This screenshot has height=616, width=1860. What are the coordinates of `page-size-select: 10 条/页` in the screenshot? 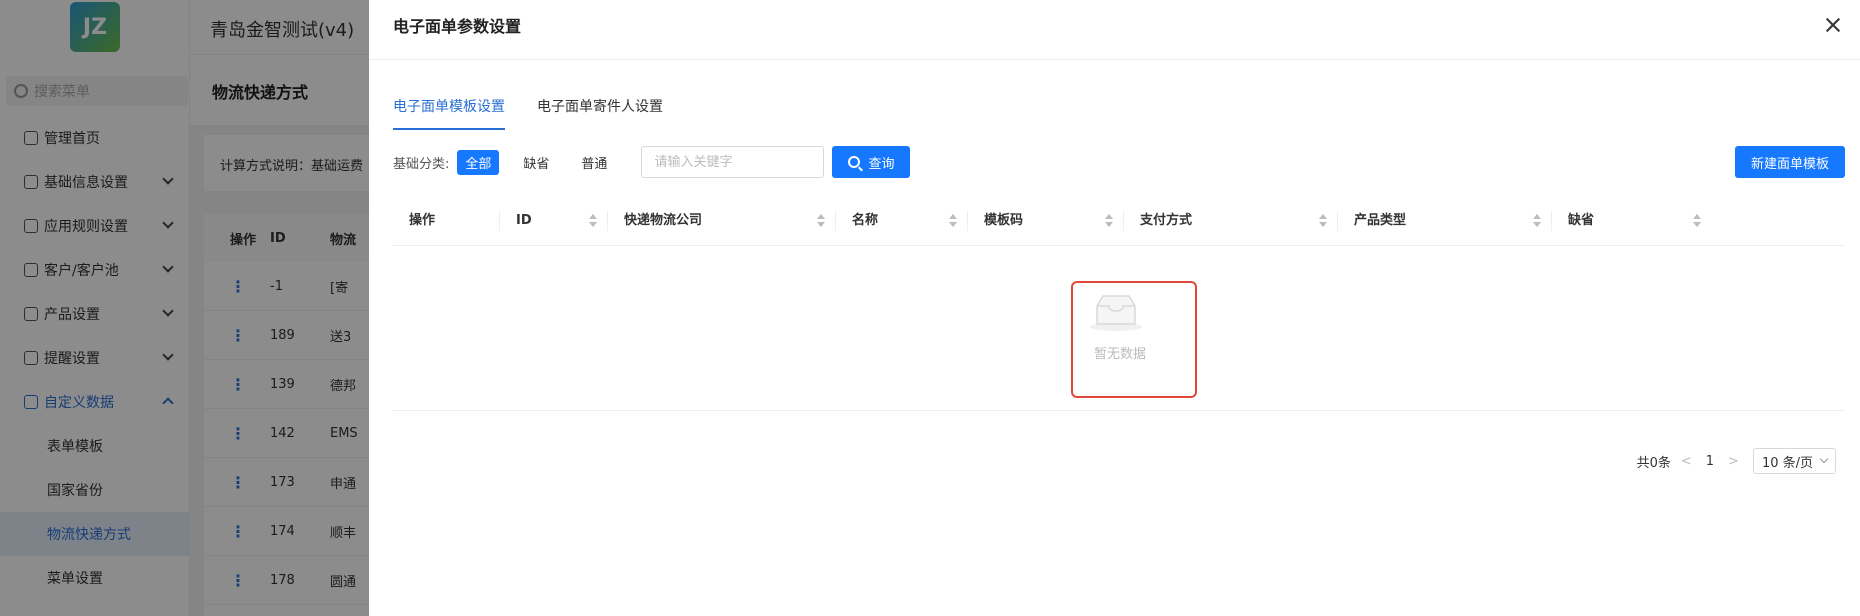 It's located at (1794, 461).